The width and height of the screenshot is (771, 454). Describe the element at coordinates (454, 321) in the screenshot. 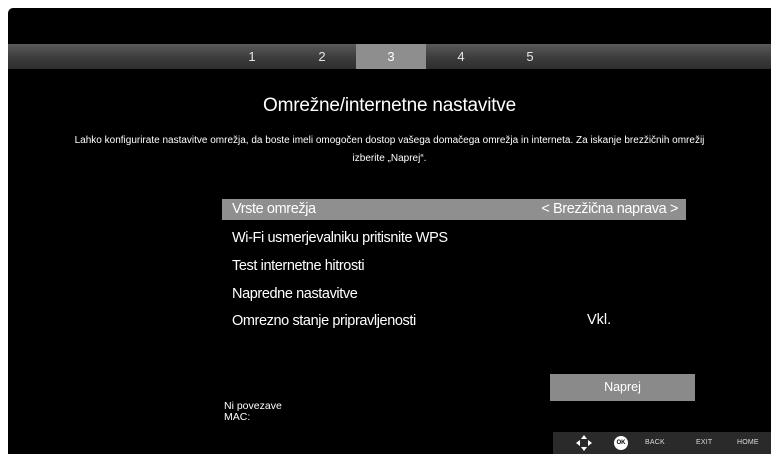

I see `menu-item-network-standby: Omrezno stanje pripravljenosti` at that location.